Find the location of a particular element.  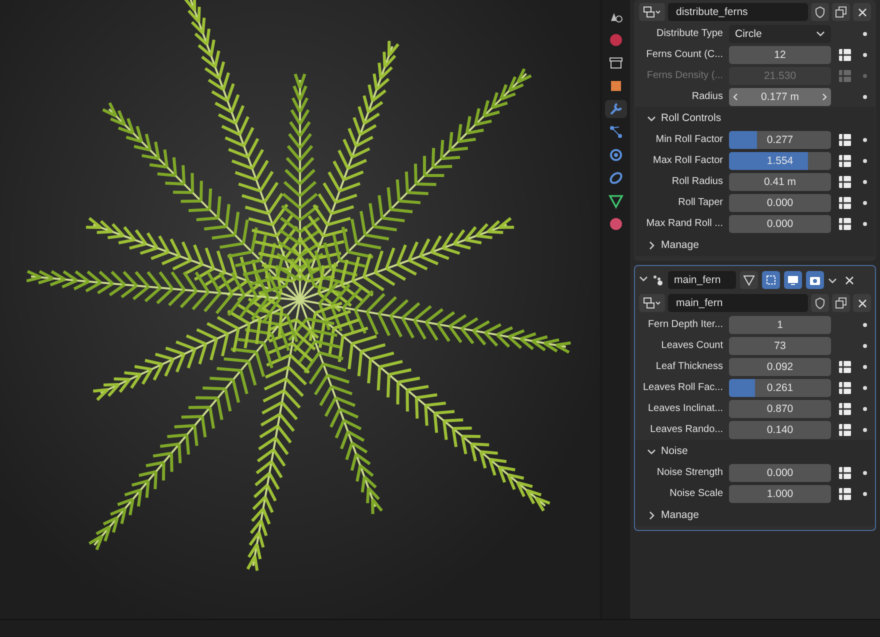

number-field: 1.000 is located at coordinates (780, 493).